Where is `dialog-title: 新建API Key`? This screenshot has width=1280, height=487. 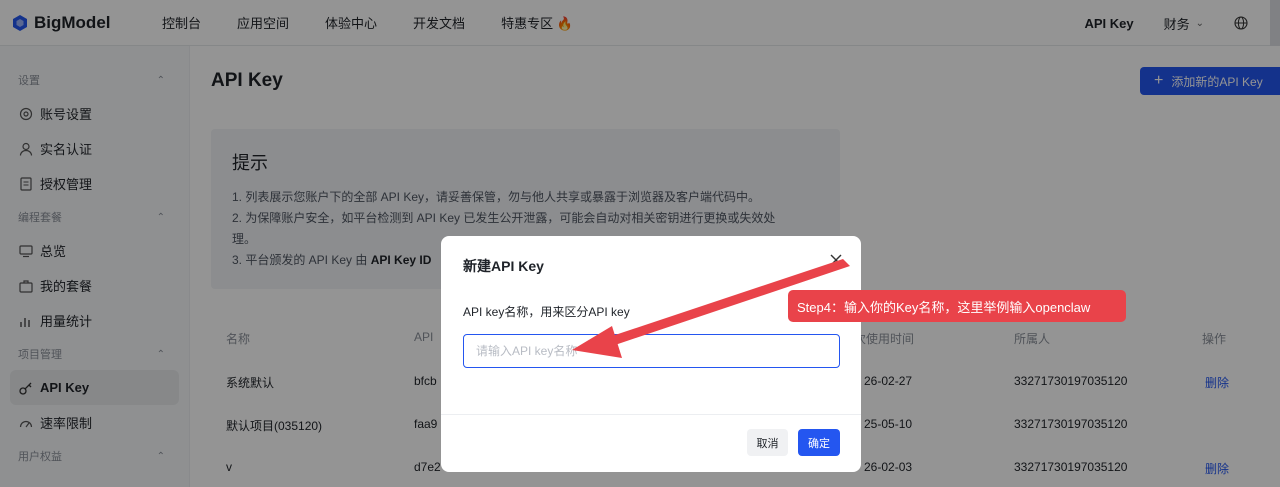
dialog-title: 新建API Key is located at coordinates (503, 266).